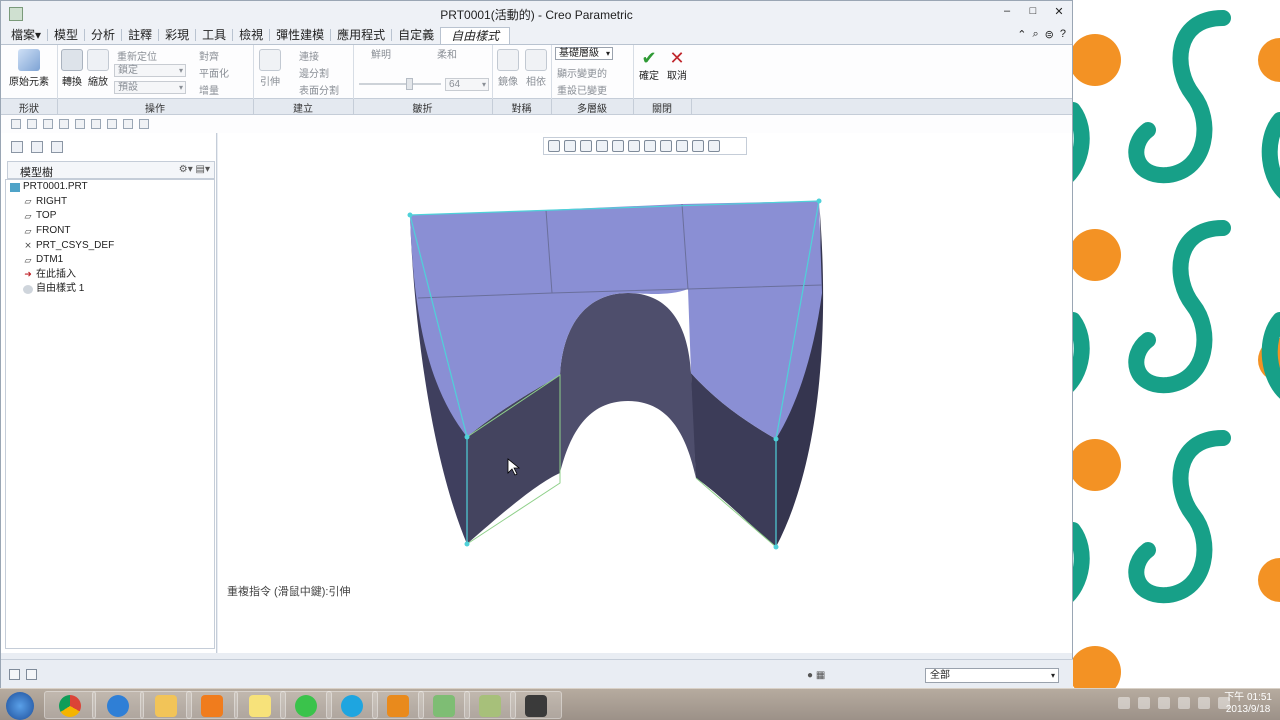 Image resolution: width=1280 pixels, height=720 pixels. What do you see at coordinates (31, 674) in the screenshot?
I see `browser-toggle-icon` at bounding box center [31, 674].